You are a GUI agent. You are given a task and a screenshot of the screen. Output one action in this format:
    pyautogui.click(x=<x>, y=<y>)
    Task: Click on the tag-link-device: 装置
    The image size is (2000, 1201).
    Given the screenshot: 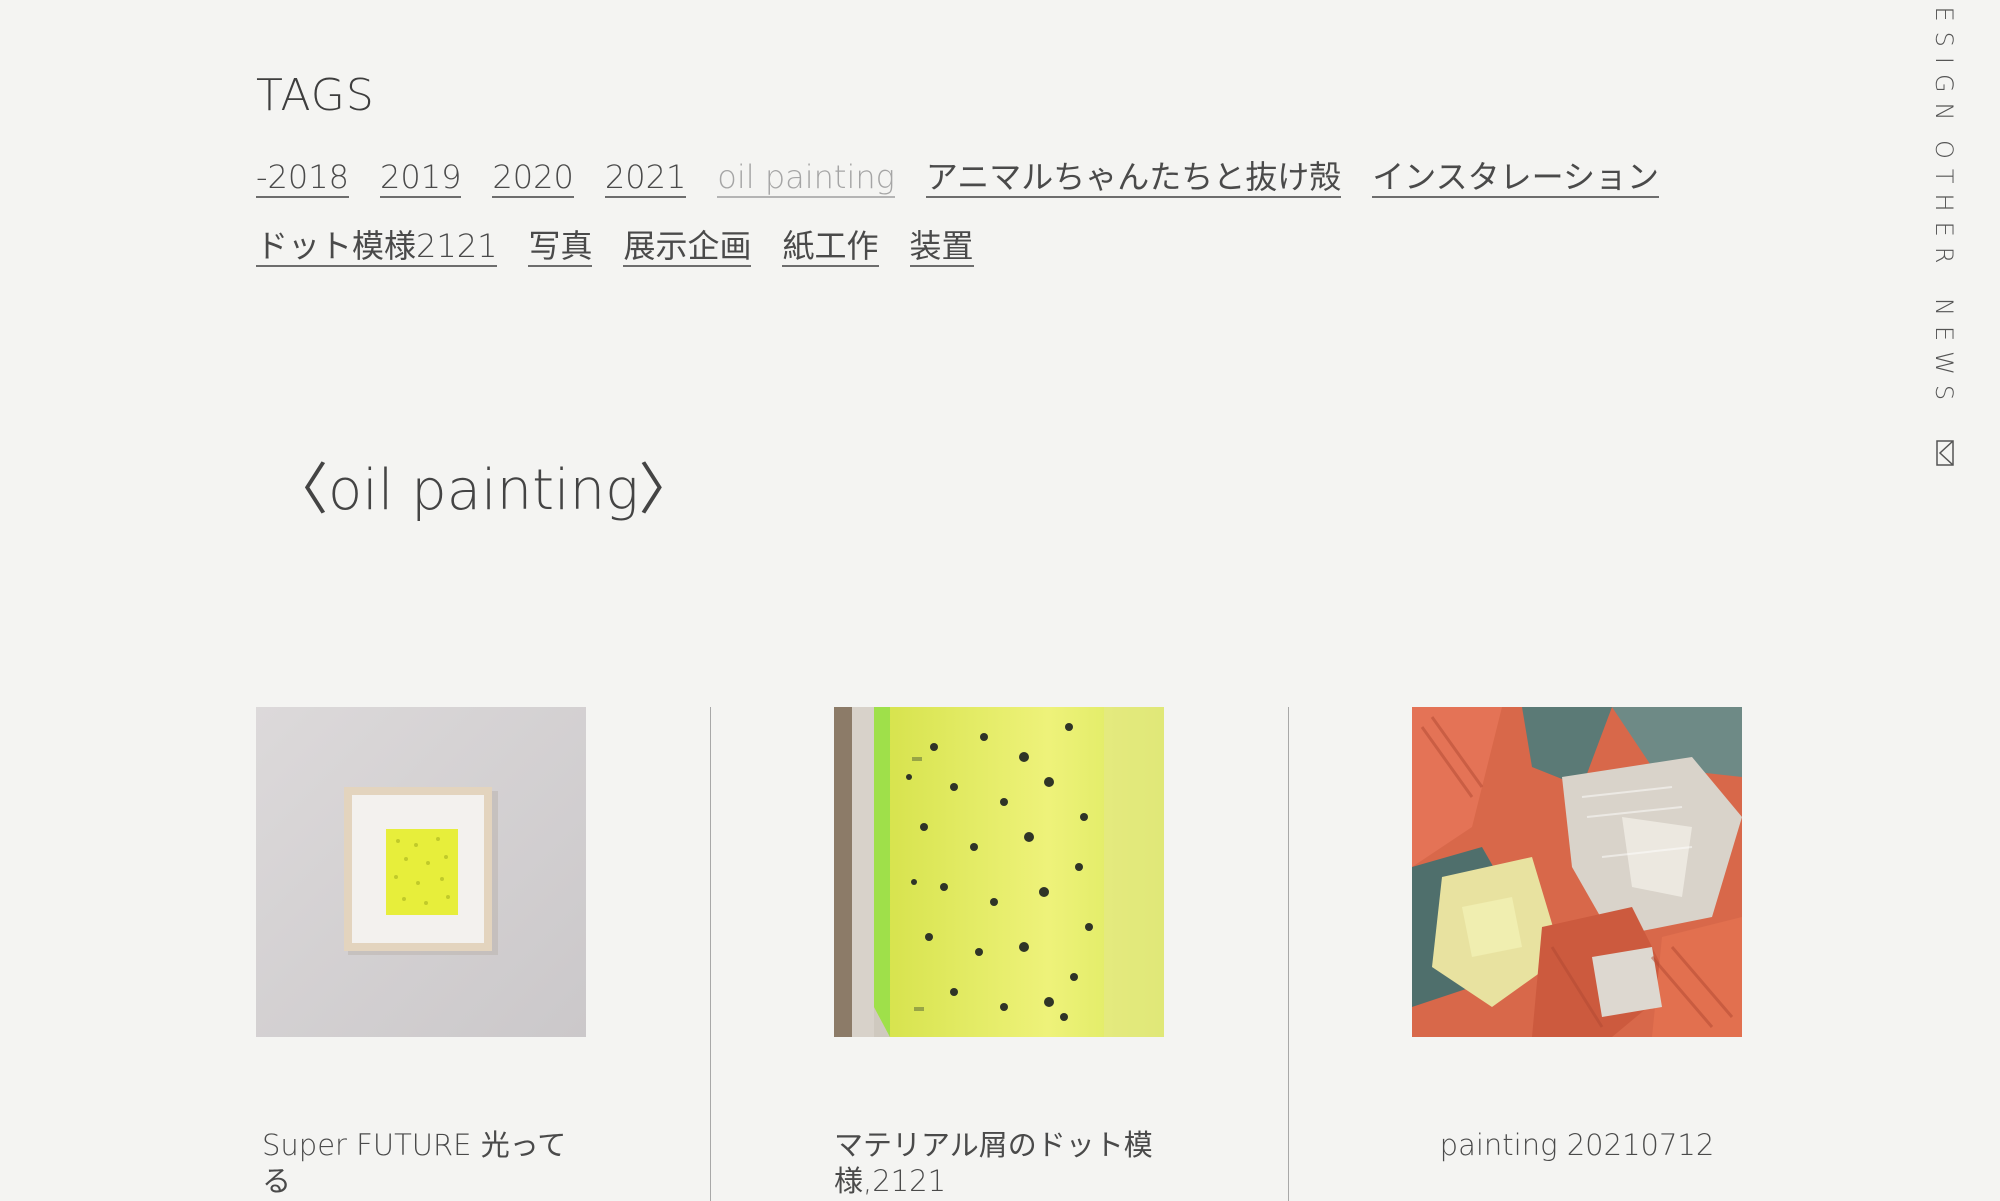 What is the action you would take?
    pyautogui.click(x=941, y=247)
    